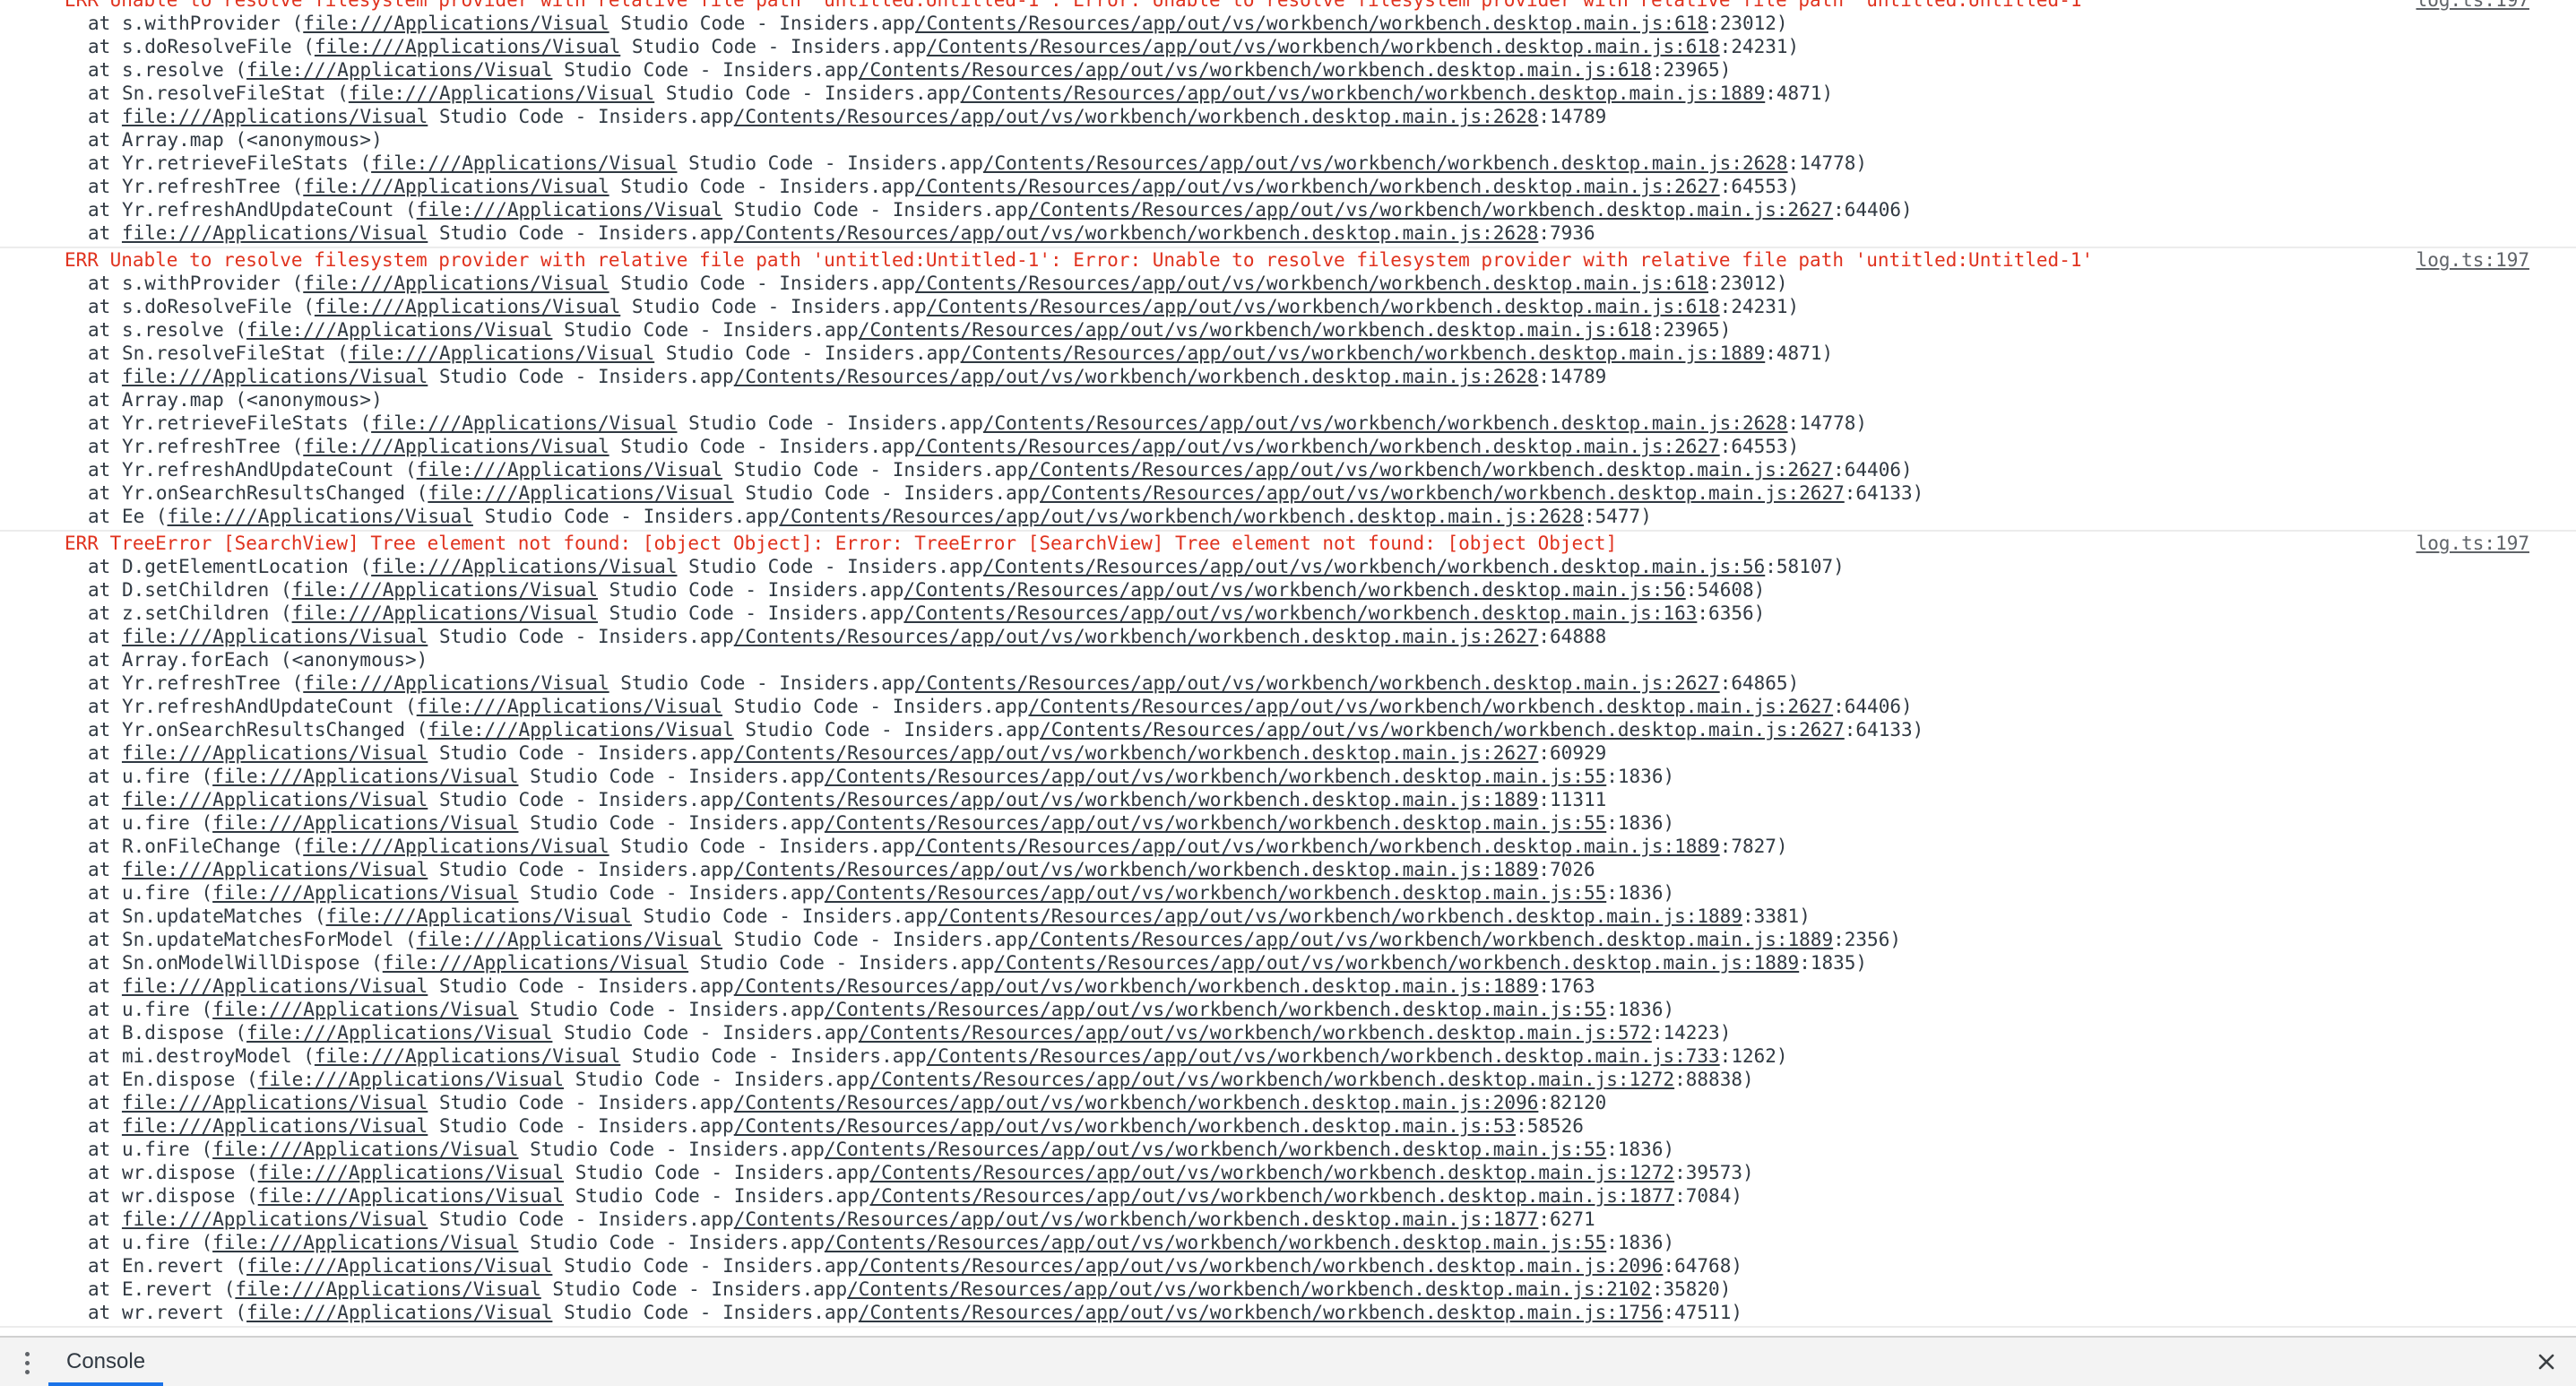  I want to click on close-icon, so click(2546, 1362).